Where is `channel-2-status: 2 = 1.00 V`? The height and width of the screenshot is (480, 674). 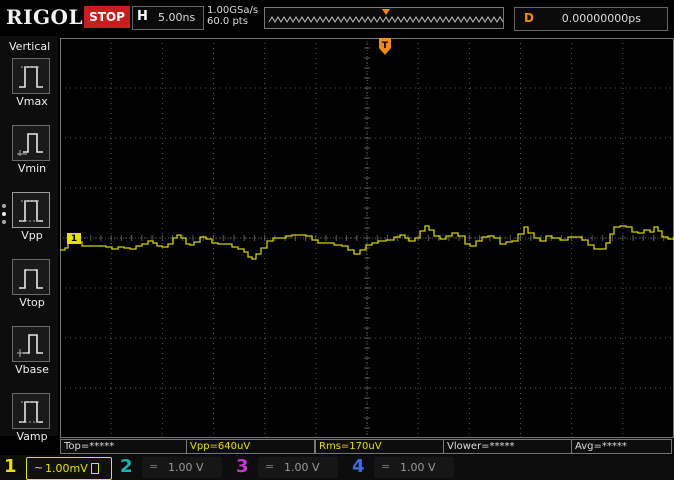 channel-2-status: 2 = 1.00 V is located at coordinates (172, 467).